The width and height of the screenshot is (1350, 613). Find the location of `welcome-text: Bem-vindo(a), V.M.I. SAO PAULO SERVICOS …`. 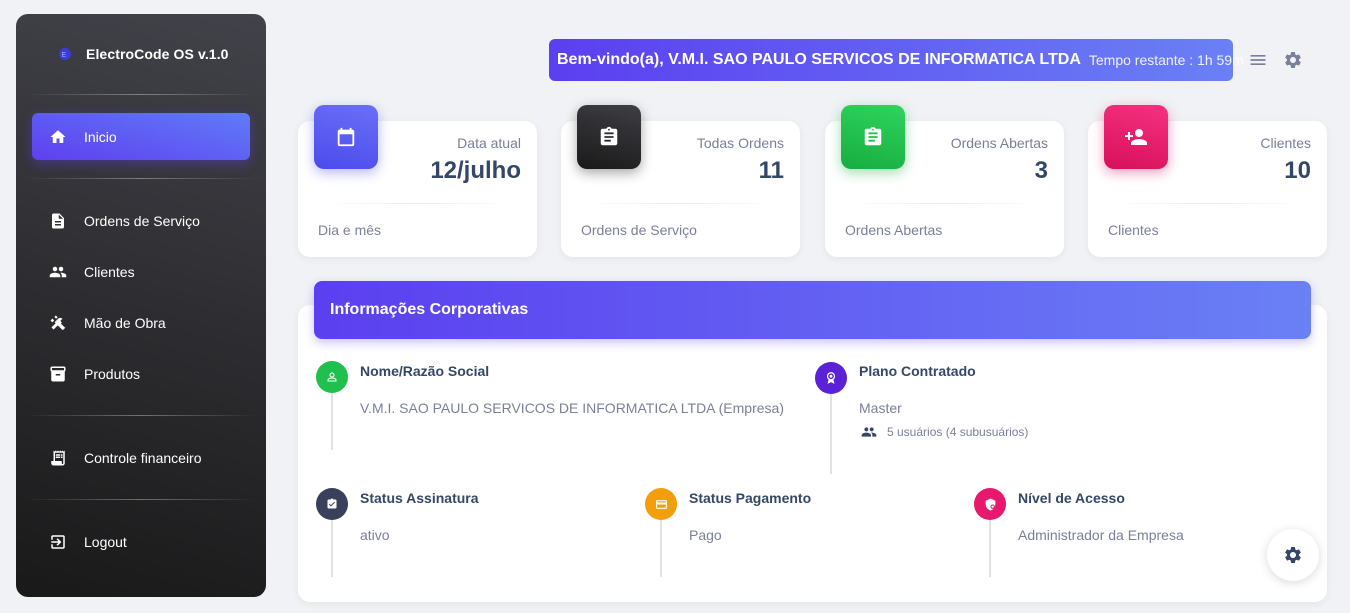

welcome-text: Bem-vindo(a), V.M.I. SAO PAULO SERVICOS … is located at coordinates (819, 59).